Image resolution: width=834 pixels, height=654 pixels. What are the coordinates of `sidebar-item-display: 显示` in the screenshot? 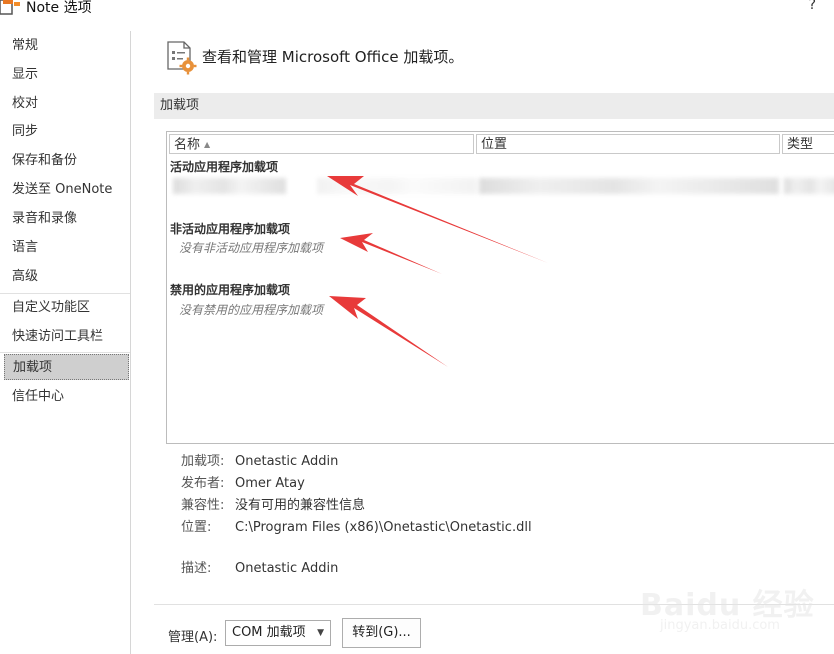 It's located at (65, 75).